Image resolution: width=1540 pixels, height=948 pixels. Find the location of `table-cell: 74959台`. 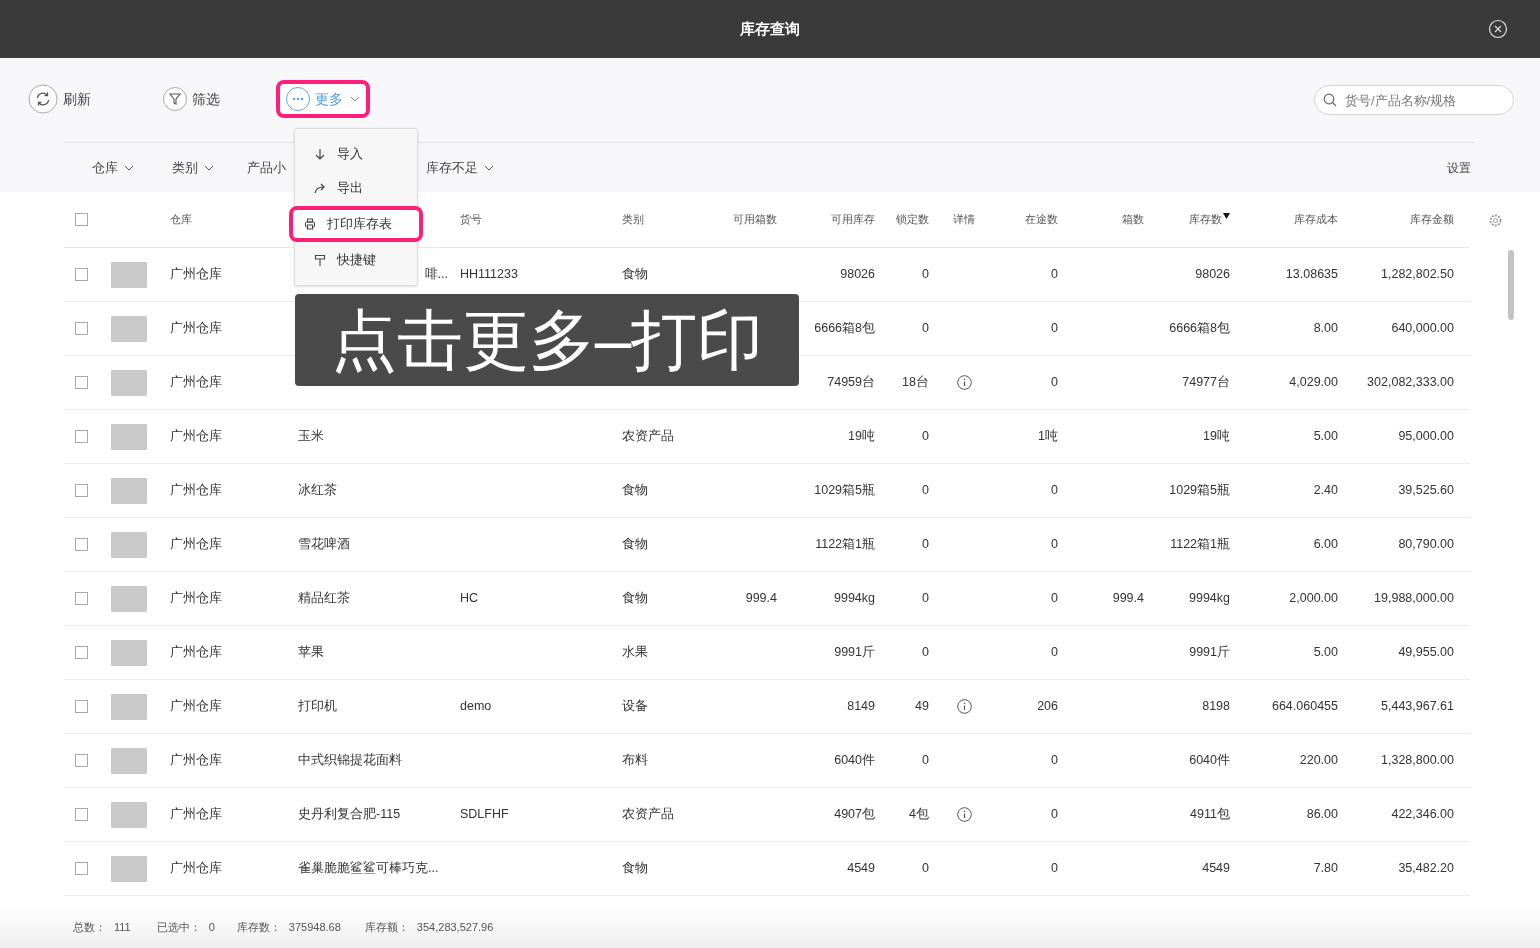

table-cell: 74959台 is located at coordinates (851, 382).